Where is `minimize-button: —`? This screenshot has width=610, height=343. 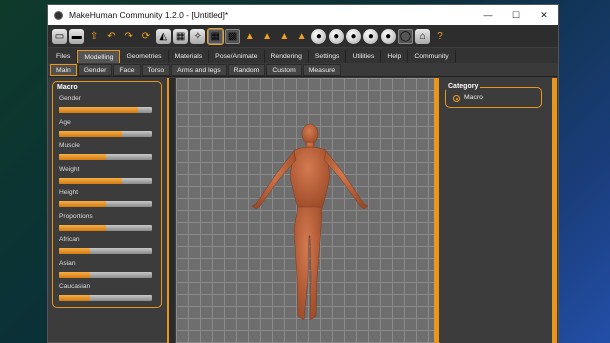
minimize-button: — is located at coordinates (488, 15).